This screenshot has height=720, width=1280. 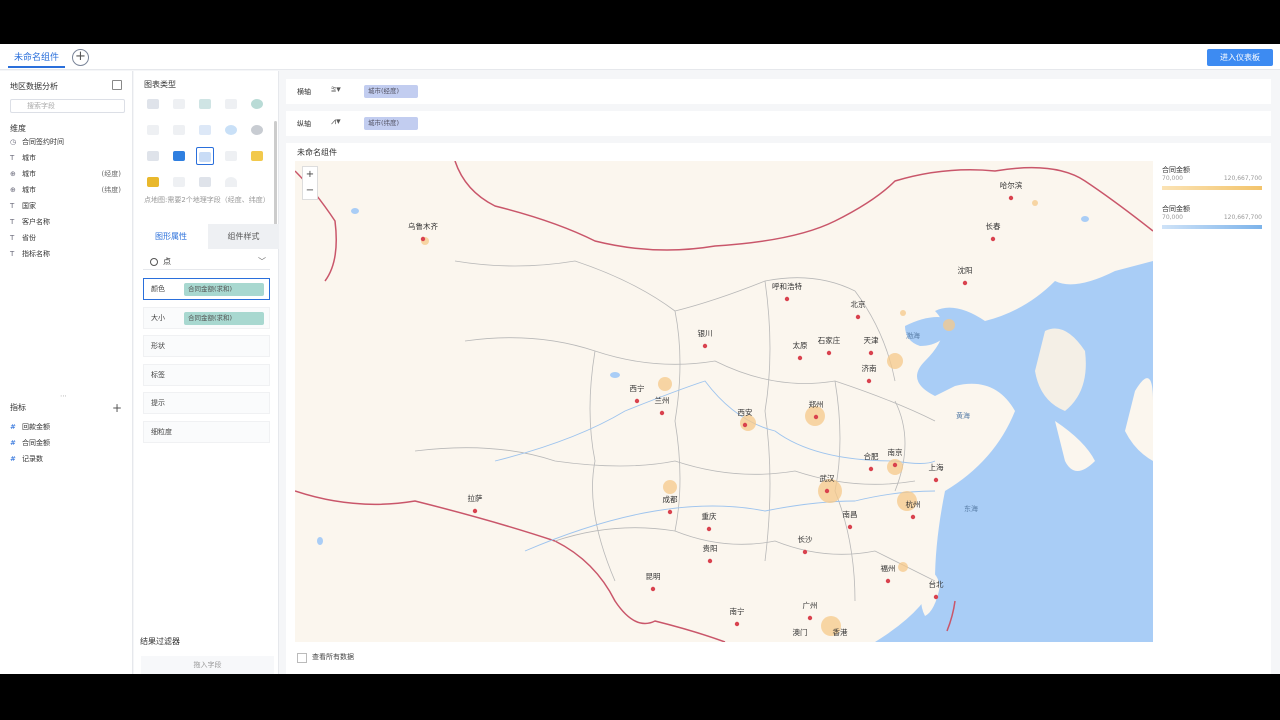 I want to click on chart-type-dot-icon, so click(x=179, y=104).